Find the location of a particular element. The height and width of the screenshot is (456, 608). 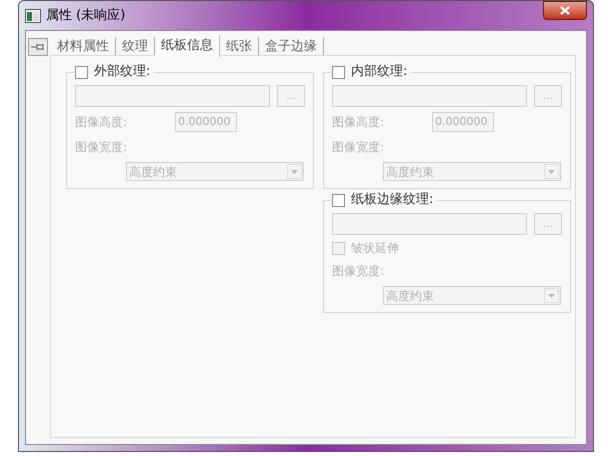

tab: 纸板信息 is located at coordinates (187, 46).